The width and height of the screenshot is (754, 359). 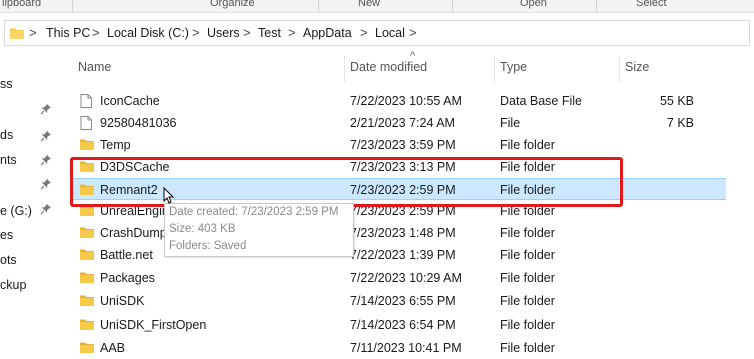 What do you see at coordinates (403, 255) in the screenshot?
I see `file-date: 7/22/2023 1:39 PM` at bounding box center [403, 255].